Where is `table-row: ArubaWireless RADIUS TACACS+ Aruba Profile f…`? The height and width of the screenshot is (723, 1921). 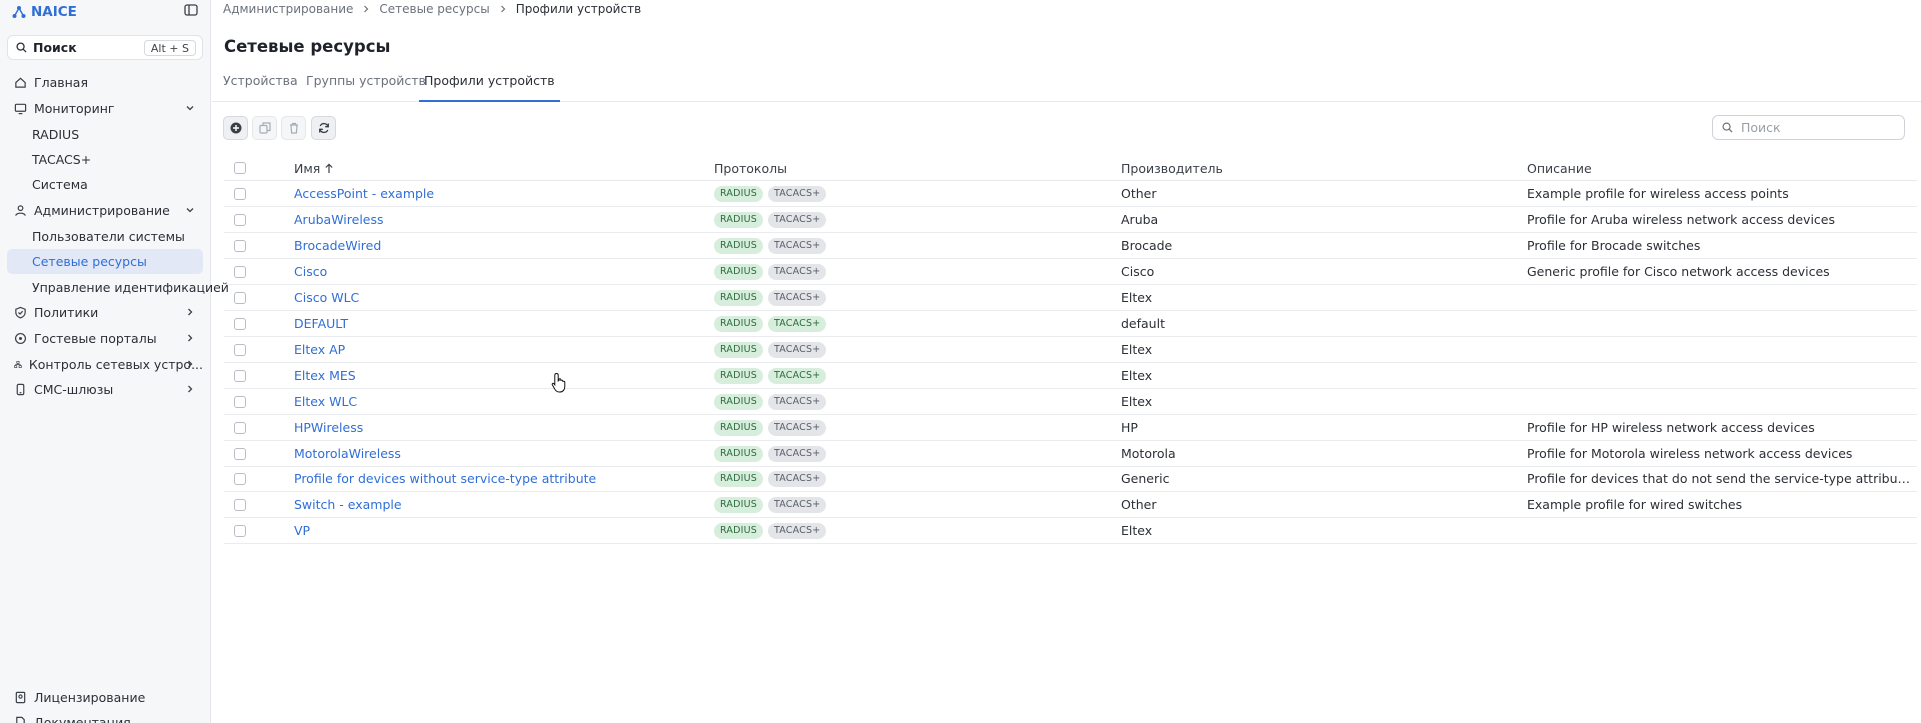 table-row: ArubaWireless RADIUS TACACS+ Aruba Profile f… is located at coordinates (1070, 220).